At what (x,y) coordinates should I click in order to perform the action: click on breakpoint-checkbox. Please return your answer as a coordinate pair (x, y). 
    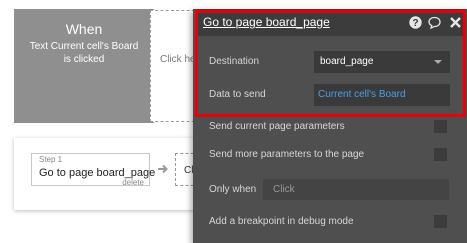
    Looking at the image, I should click on (440, 221).